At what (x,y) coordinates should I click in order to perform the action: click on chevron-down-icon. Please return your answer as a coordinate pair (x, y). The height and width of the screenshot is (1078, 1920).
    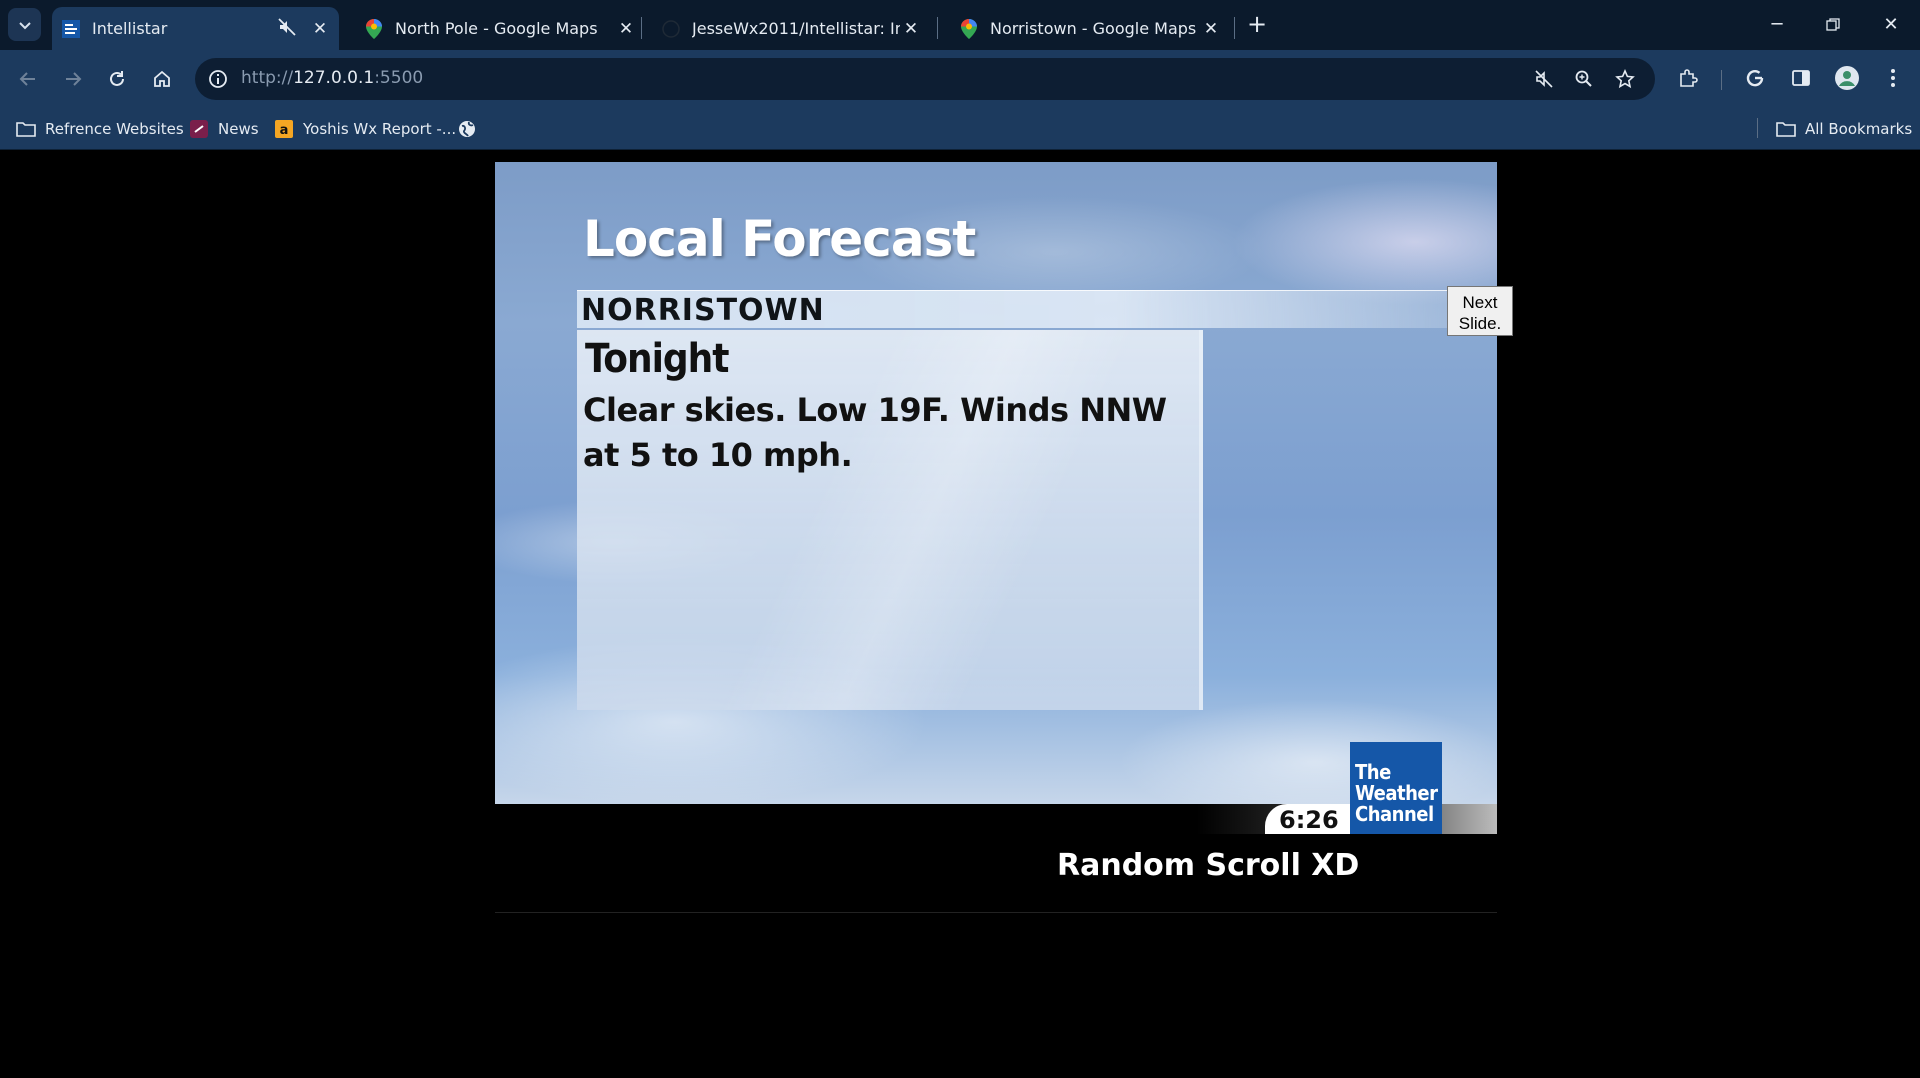
    Looking at the image, I should click on (24, 25).